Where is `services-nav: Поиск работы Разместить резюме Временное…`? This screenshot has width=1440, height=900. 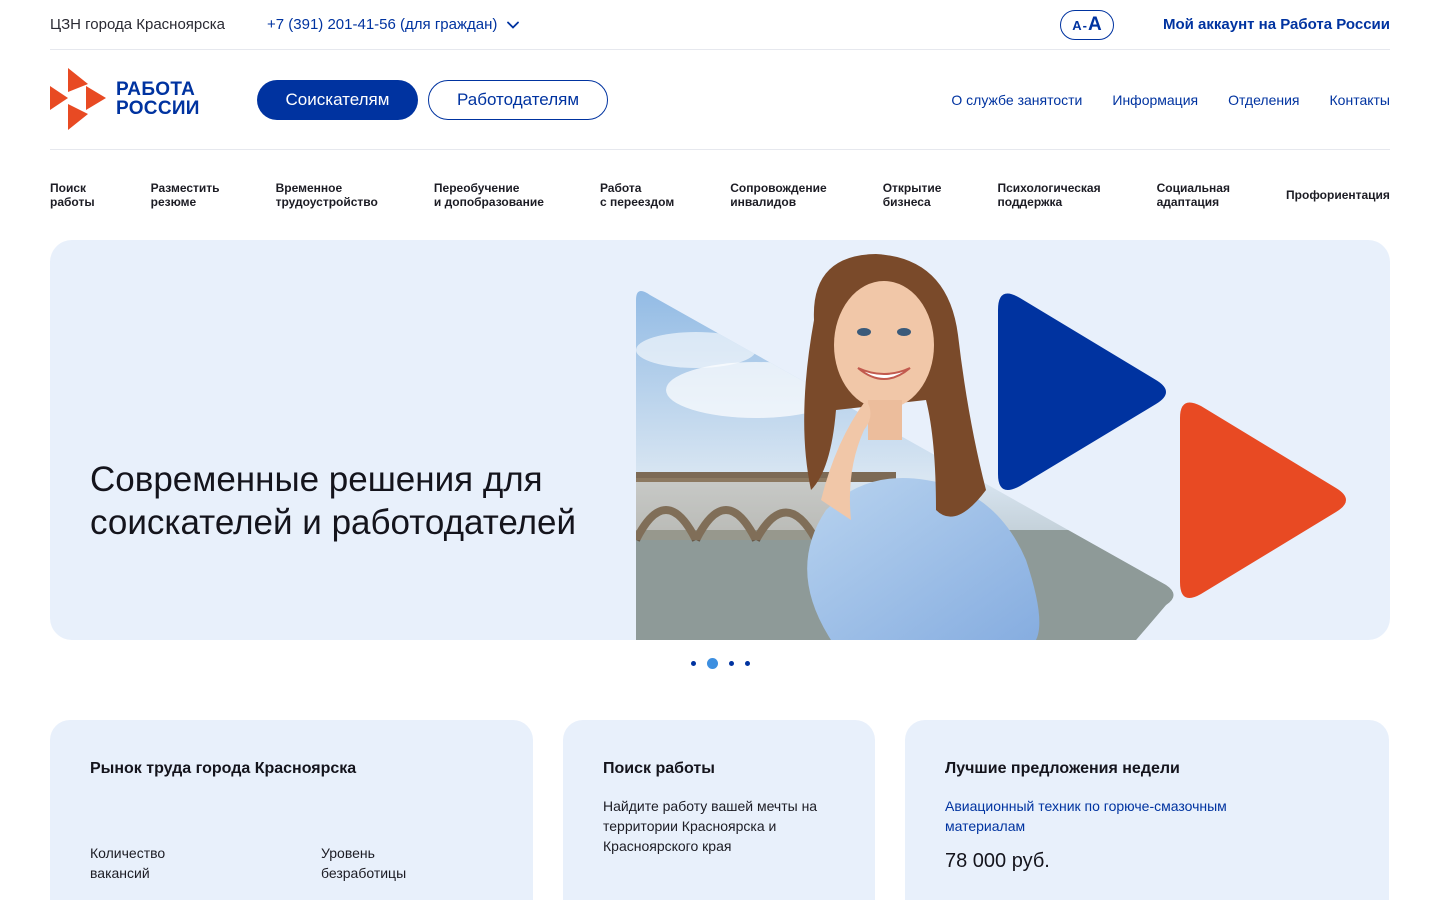 services-nav: Поиск работы Разместить резюме Временное… is located at coordinates (720, 195).